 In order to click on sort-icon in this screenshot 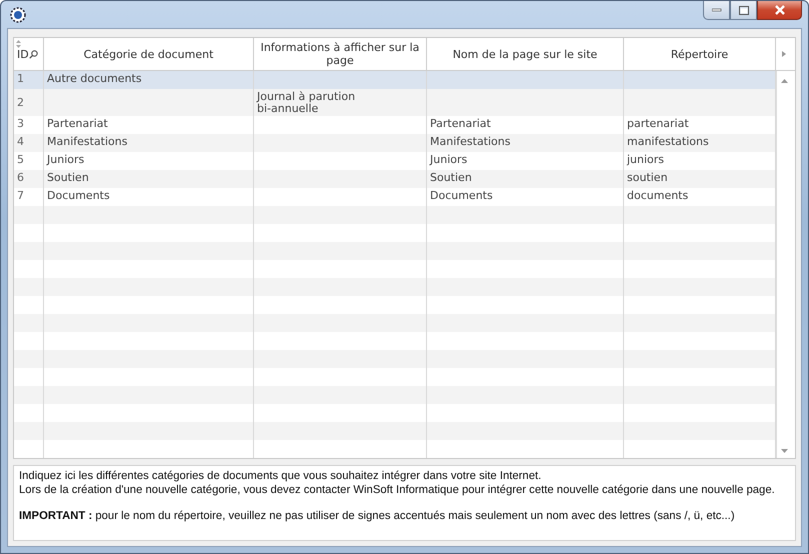, I will do `click(18, 44)`.